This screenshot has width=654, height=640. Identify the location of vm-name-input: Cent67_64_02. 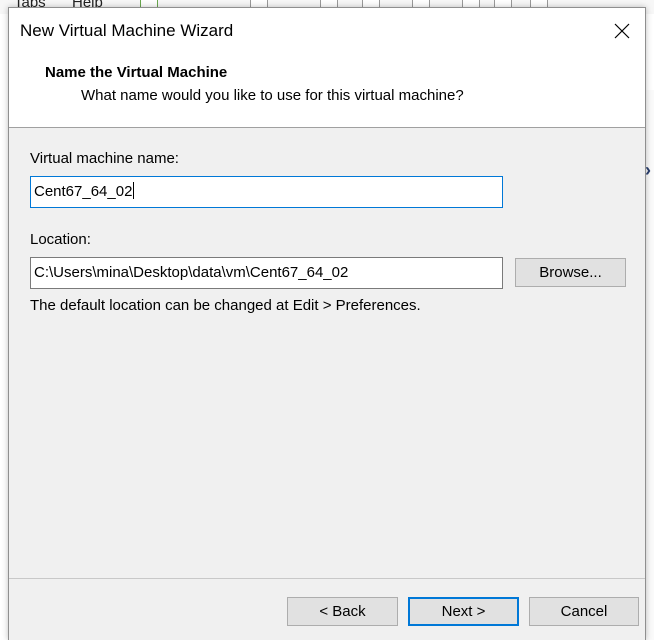
(266, 192).